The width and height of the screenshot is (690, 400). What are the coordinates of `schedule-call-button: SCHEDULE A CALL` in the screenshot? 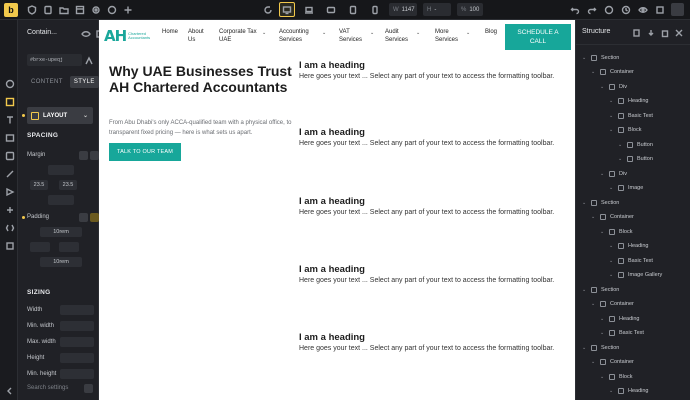 It's located at (538, 37).